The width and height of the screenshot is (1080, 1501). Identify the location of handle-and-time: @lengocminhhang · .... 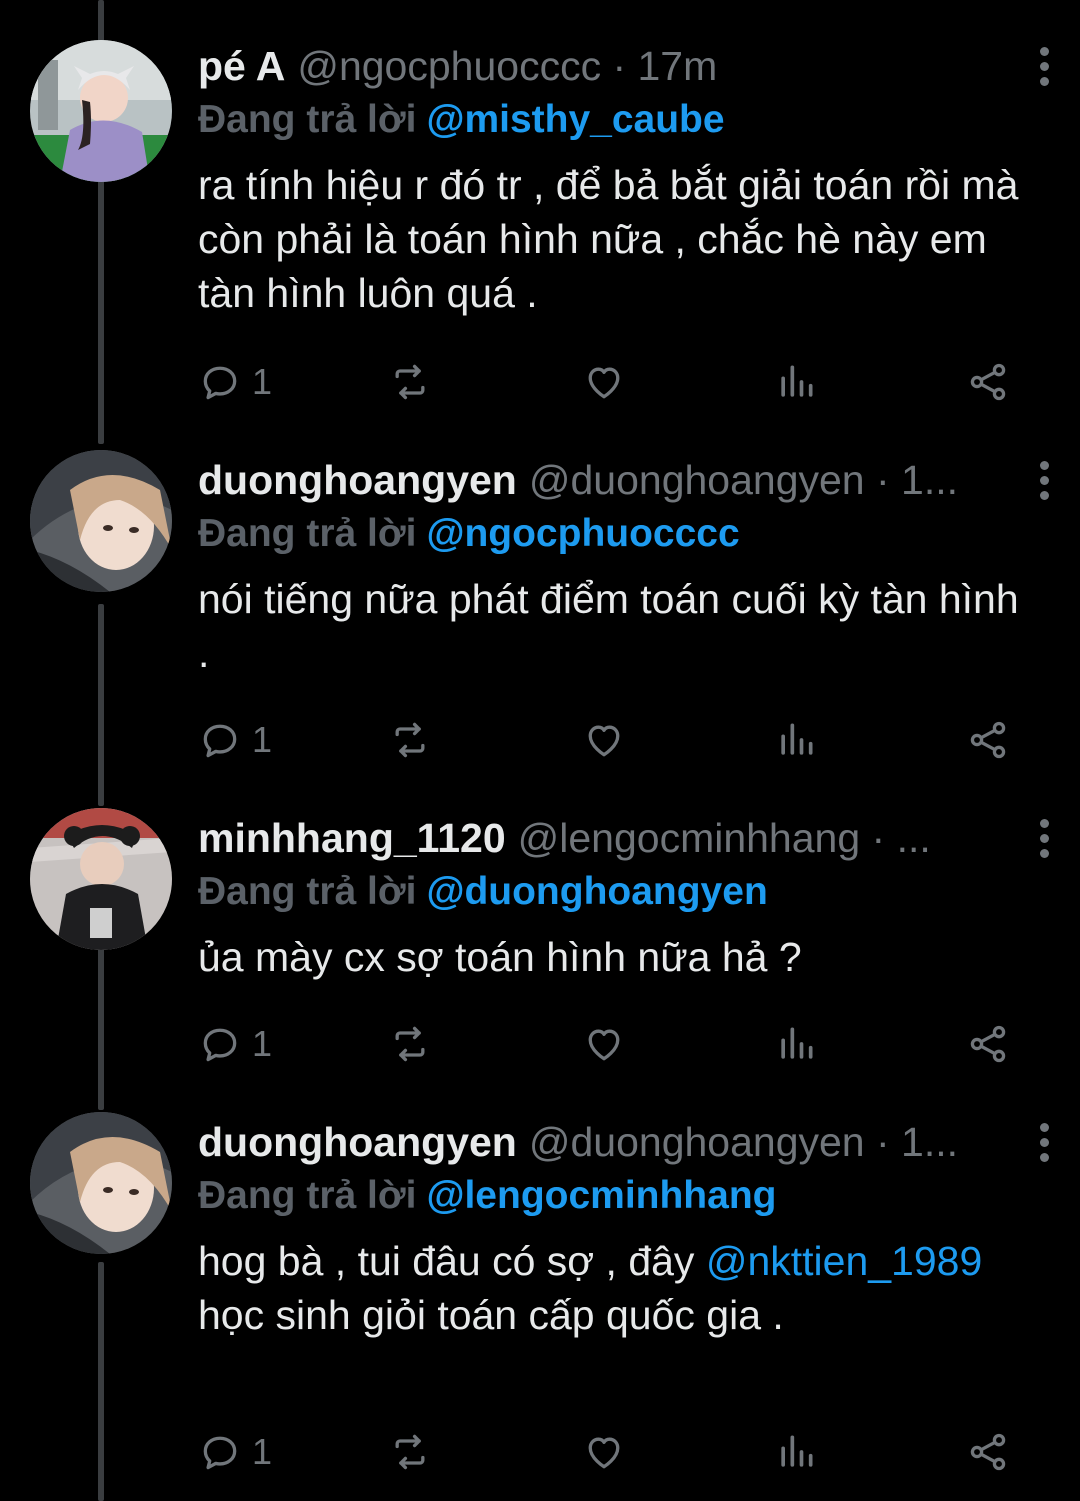
(724, 838).